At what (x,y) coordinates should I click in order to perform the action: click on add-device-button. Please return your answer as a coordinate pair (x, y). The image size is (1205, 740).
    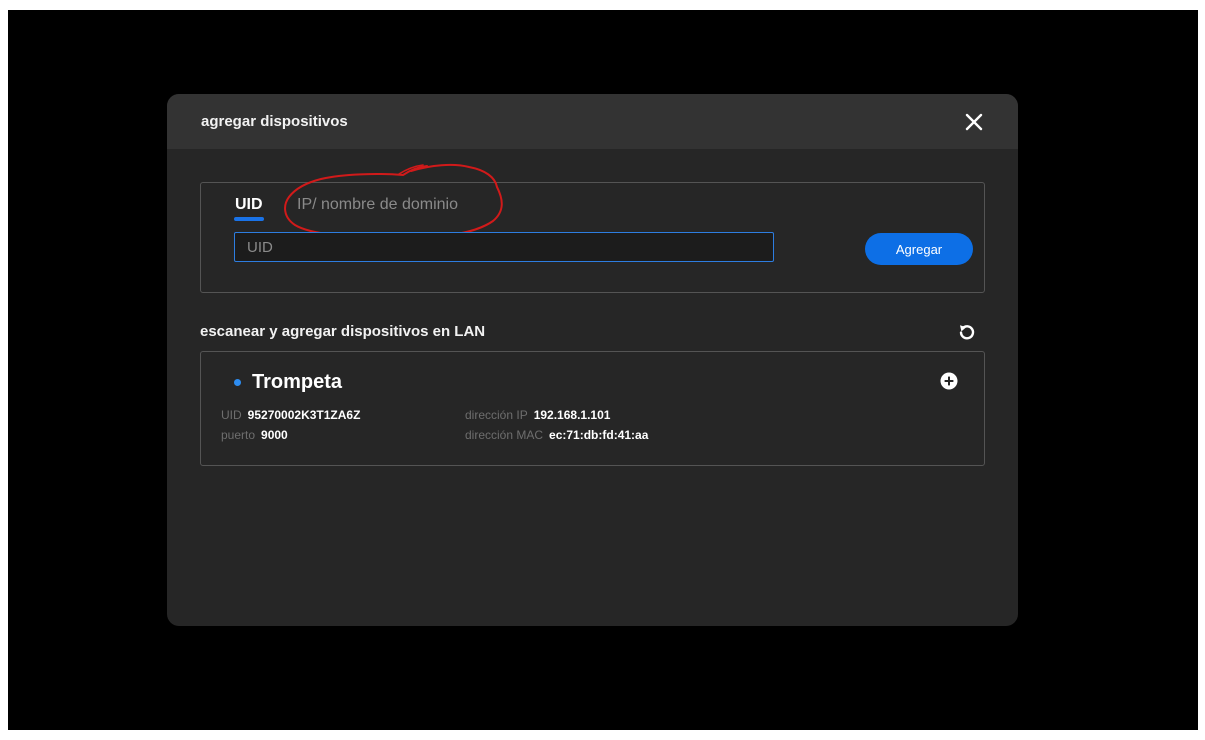
    Looking at the image, I should click on (949, 381).